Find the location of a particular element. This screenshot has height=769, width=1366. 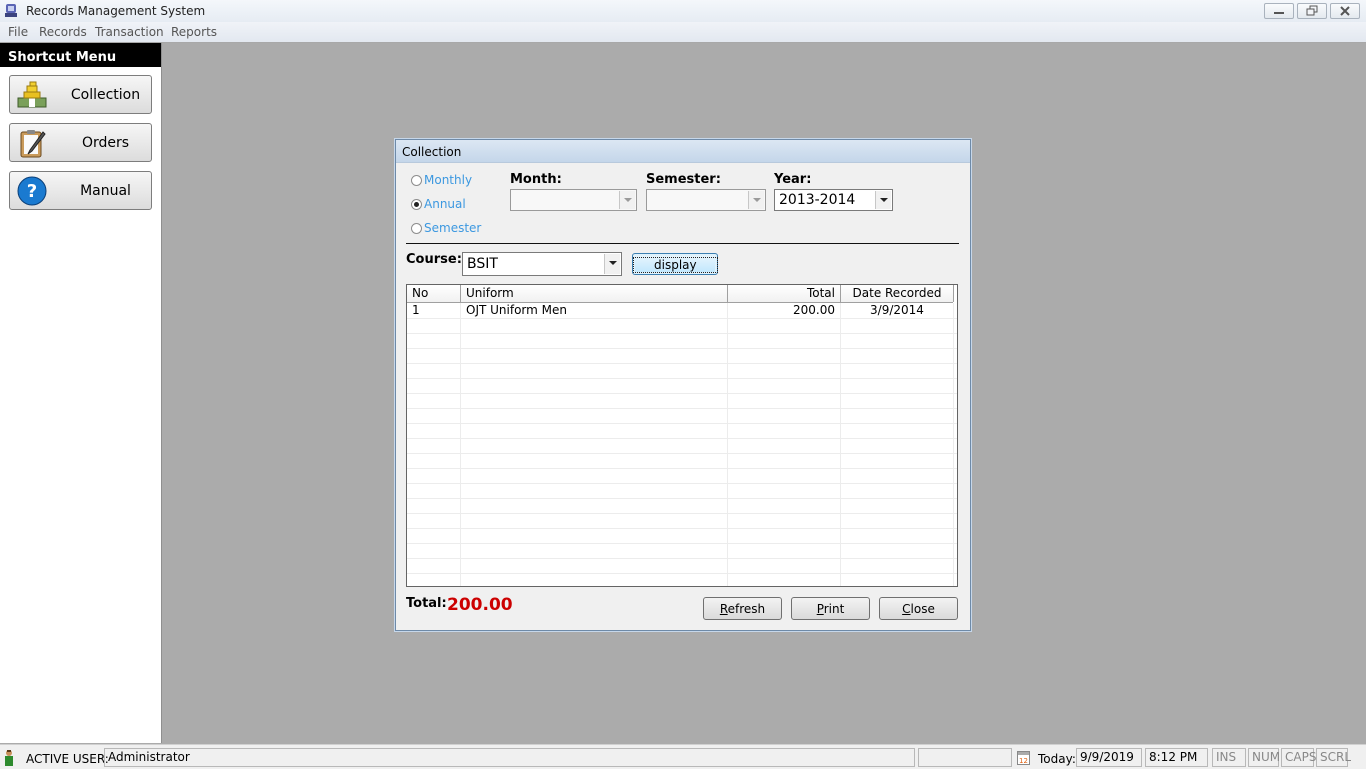

year-select: 2013-2014 is located at coordinates (833, 200).